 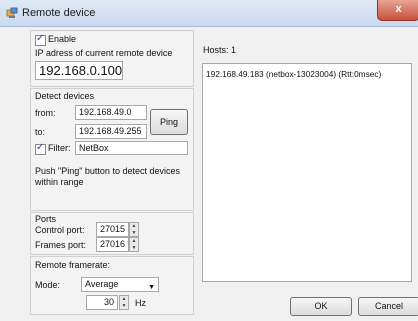 I want to click on chevron-down-icon: ▼, so click(x=151, y=287).